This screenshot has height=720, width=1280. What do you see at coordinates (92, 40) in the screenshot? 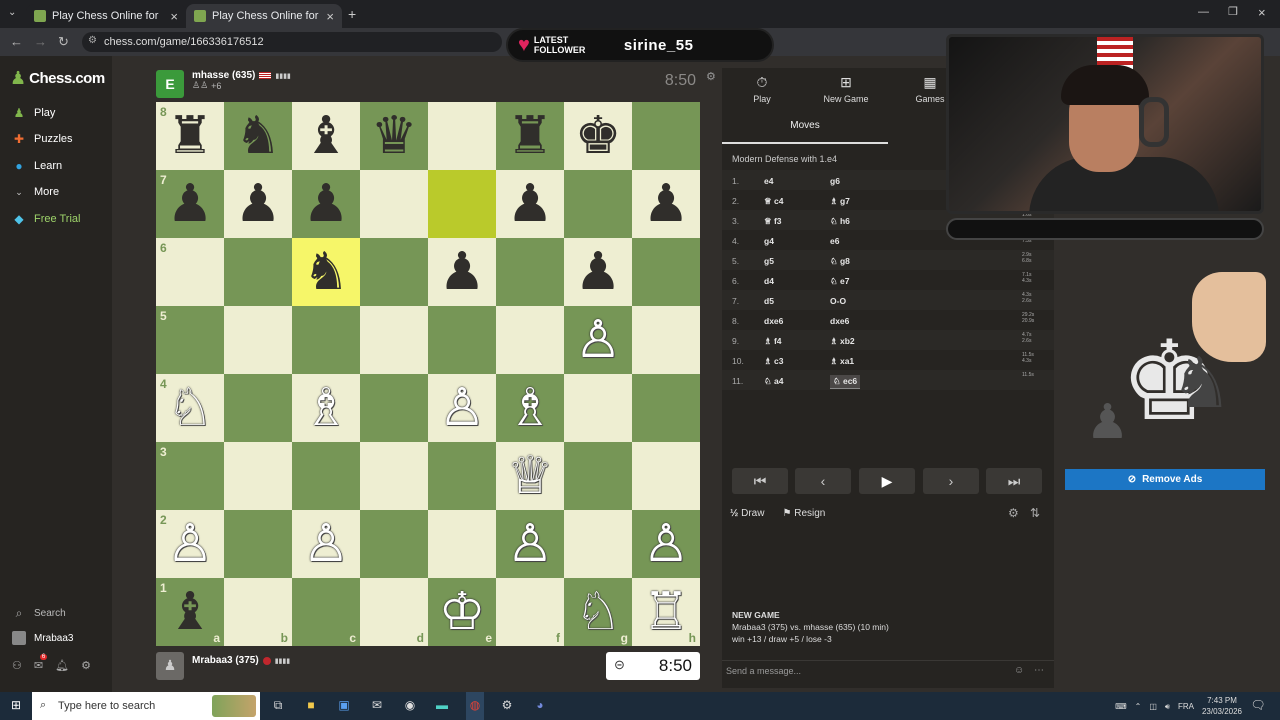
I see `site-info-icon: ⚙` at bounding box center [92, 40].